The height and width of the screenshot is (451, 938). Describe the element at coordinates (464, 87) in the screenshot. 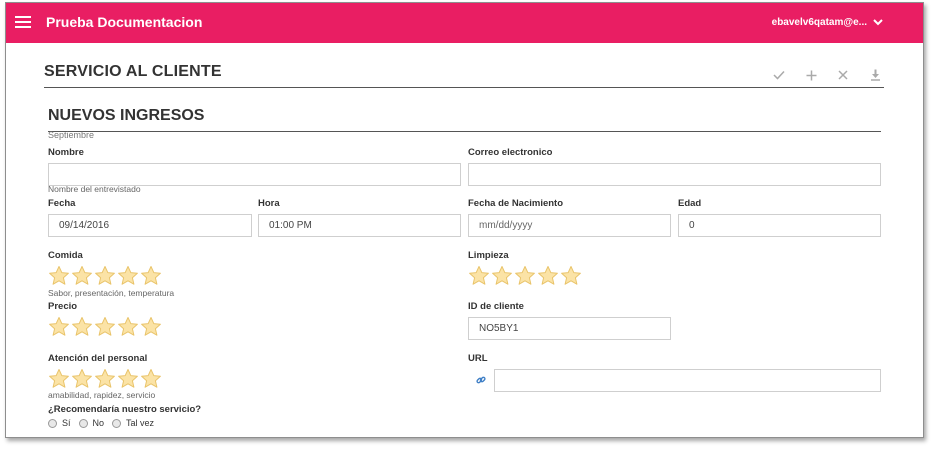

I see `section-divider` at that location.